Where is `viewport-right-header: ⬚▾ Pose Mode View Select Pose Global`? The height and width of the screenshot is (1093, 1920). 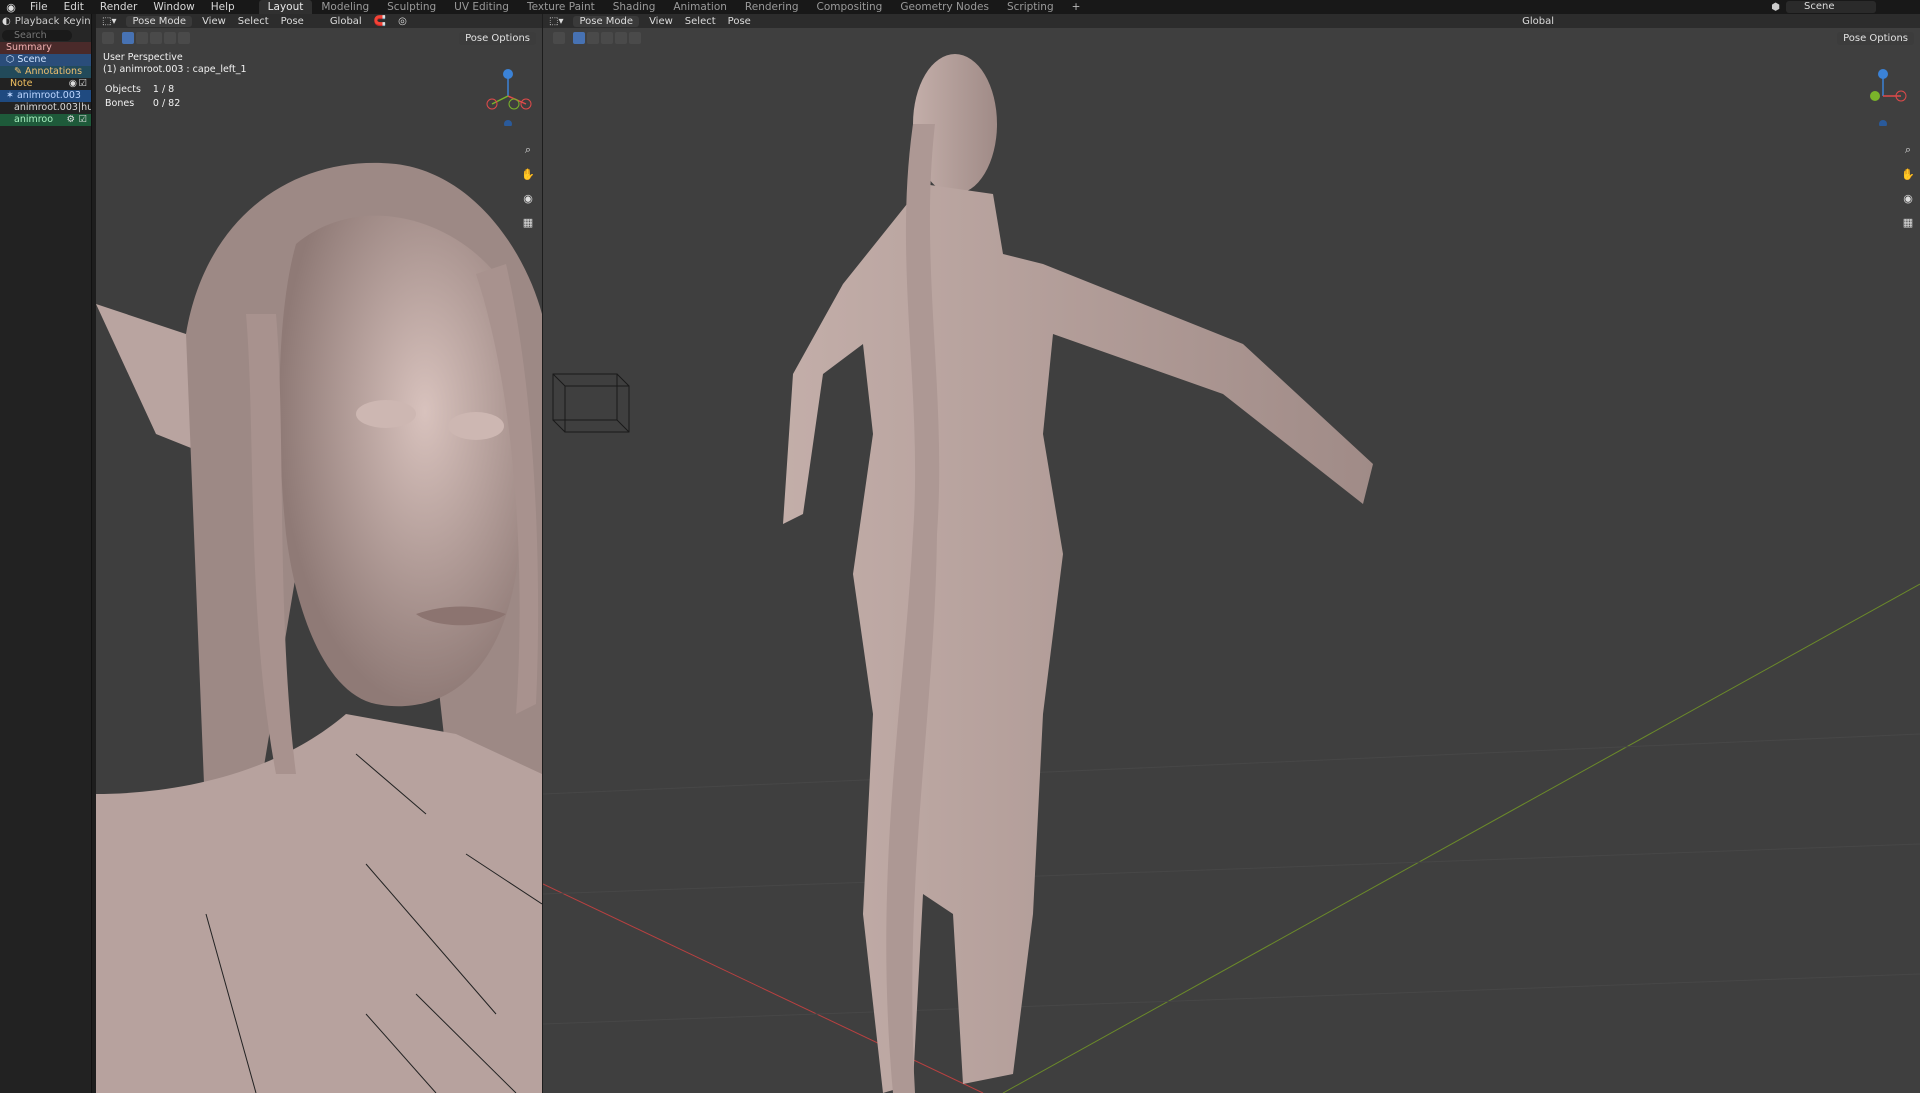 viewport-right-header: ⬚▾ Pose Mode View Select Pose Global is located at coordinates (1231, 21).